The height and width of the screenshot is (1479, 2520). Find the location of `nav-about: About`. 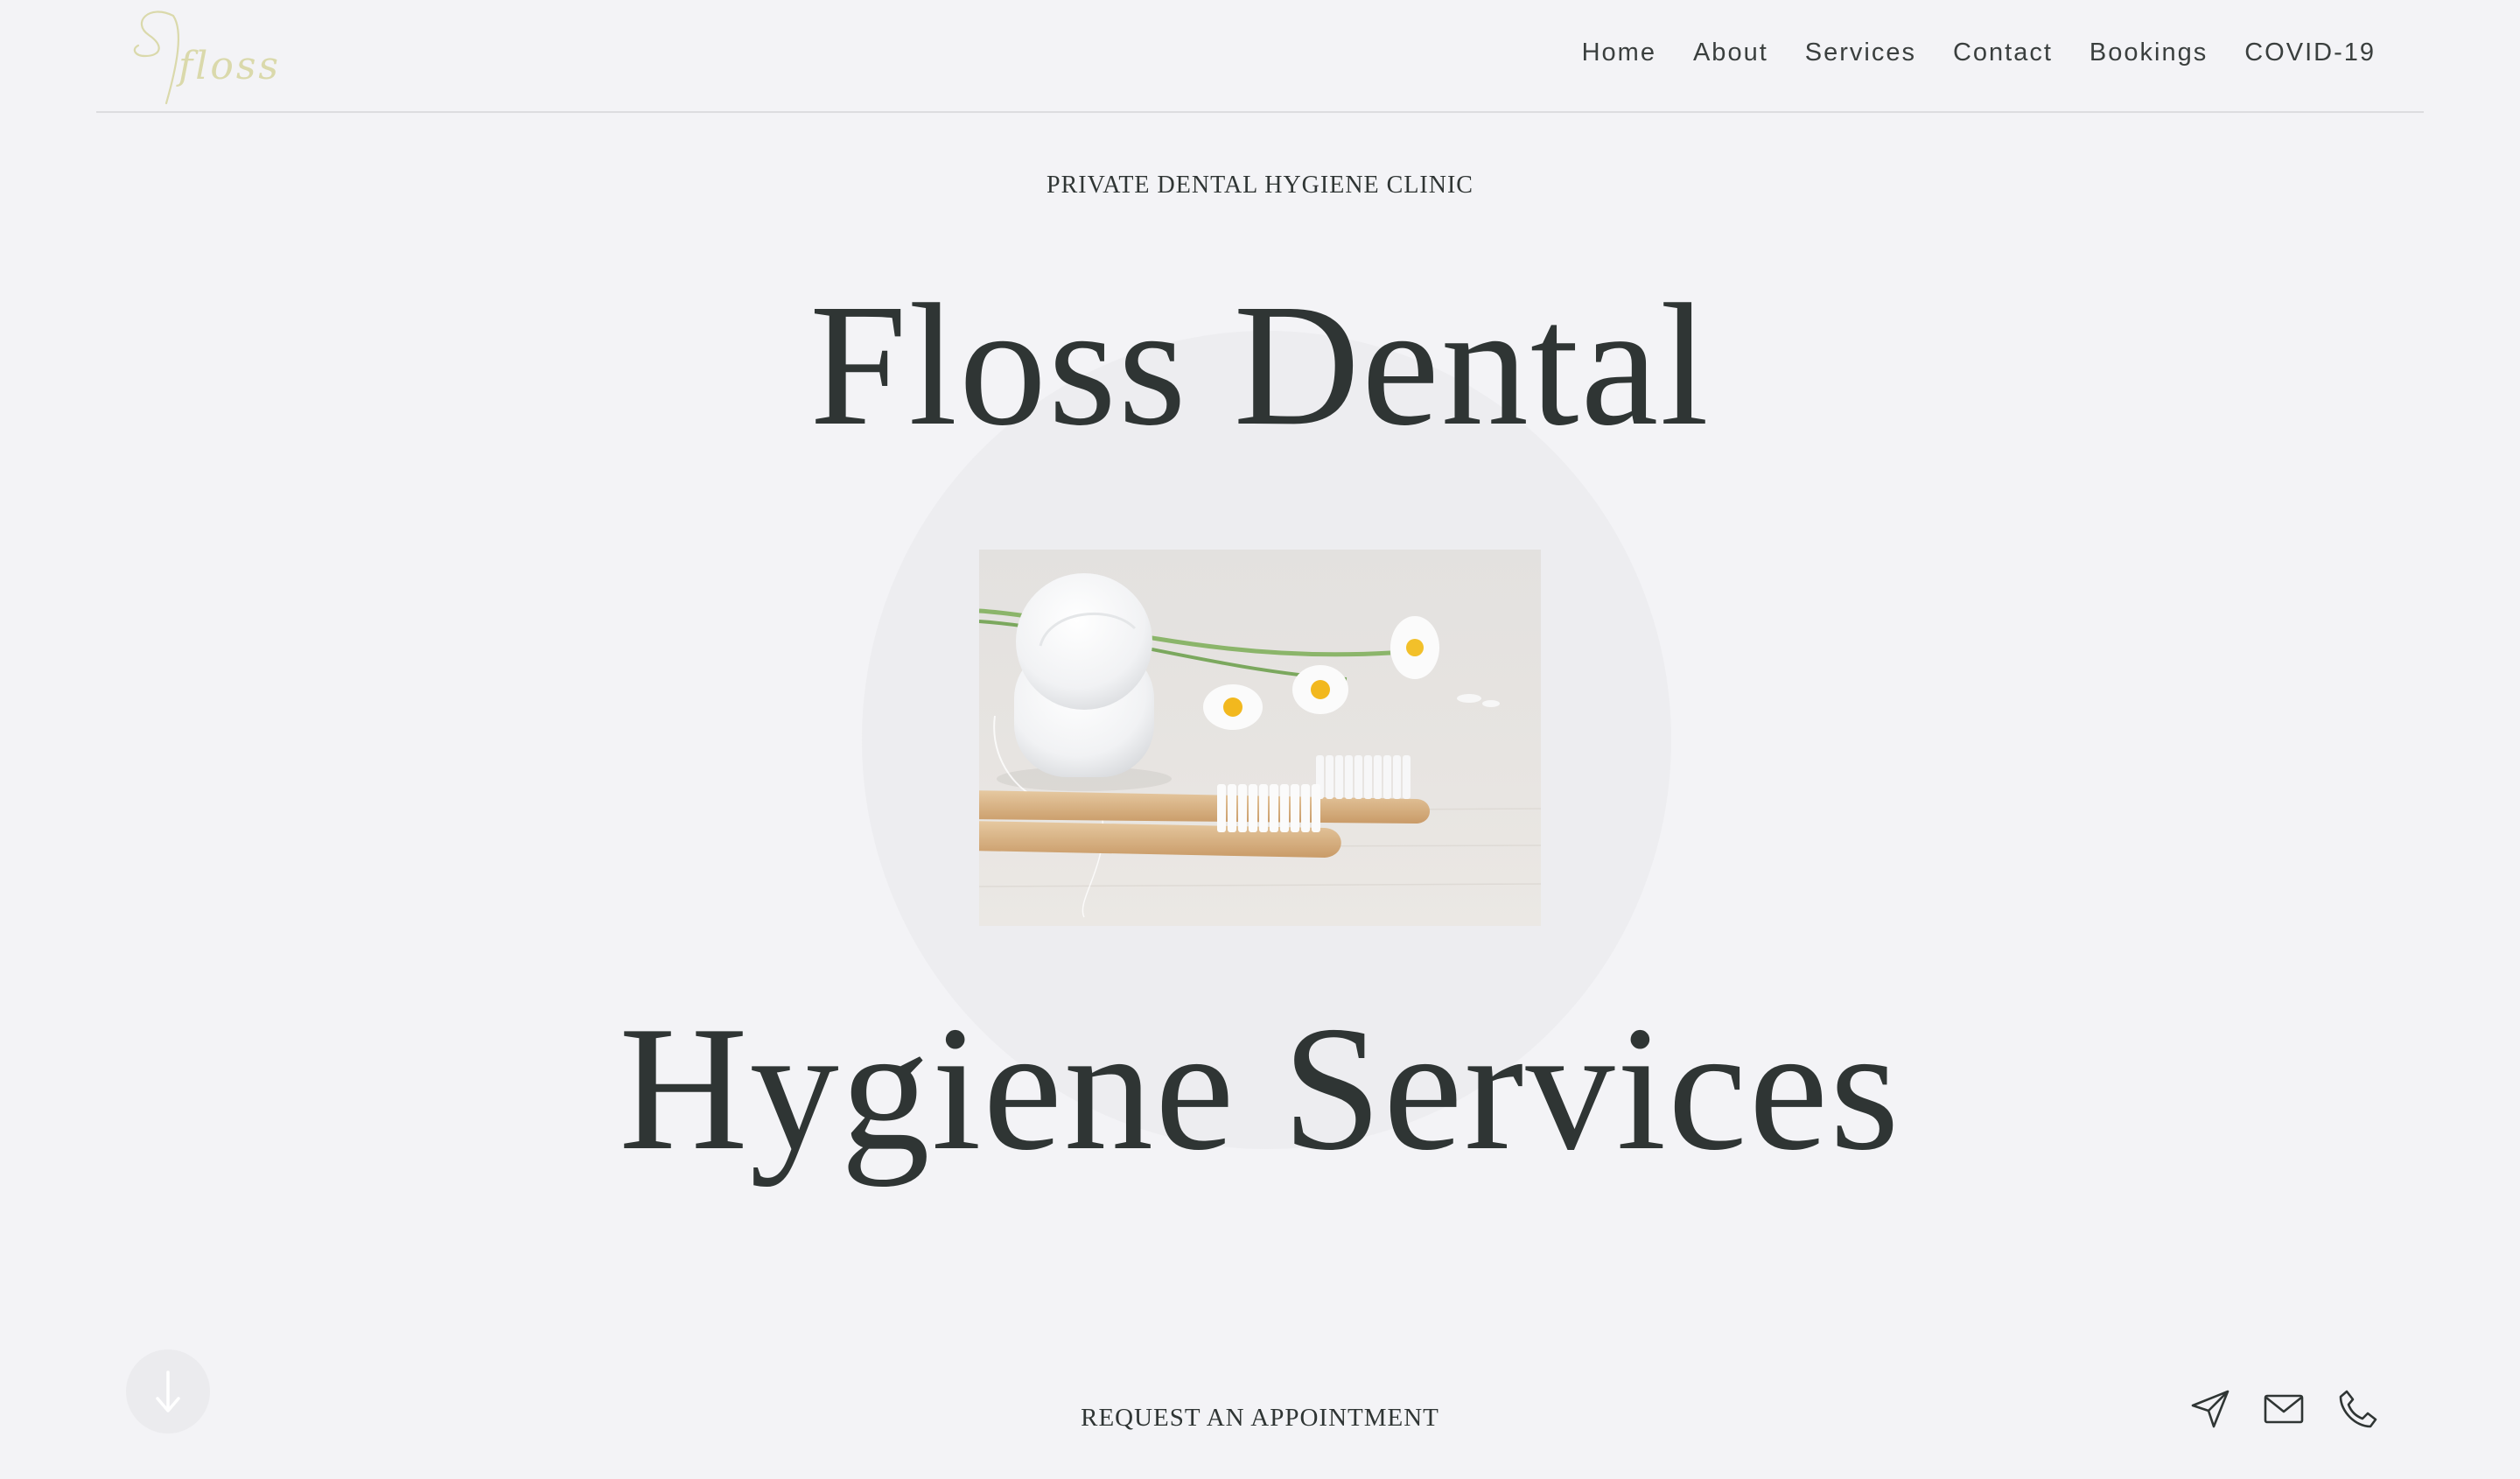

nav-about: About is located at coordinates (1730, 53).